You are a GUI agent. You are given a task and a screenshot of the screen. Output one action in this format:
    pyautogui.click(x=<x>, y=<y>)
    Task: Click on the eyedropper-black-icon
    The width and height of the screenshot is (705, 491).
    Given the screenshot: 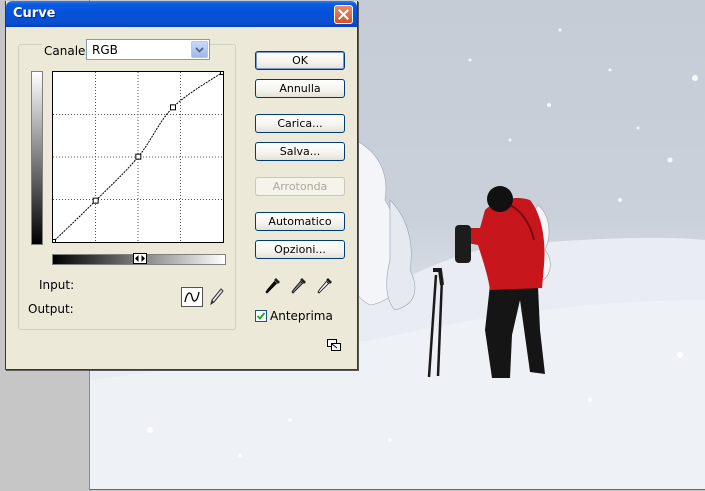 What is the action you would take?
    pyautogui.click(x=272, y=286)
    